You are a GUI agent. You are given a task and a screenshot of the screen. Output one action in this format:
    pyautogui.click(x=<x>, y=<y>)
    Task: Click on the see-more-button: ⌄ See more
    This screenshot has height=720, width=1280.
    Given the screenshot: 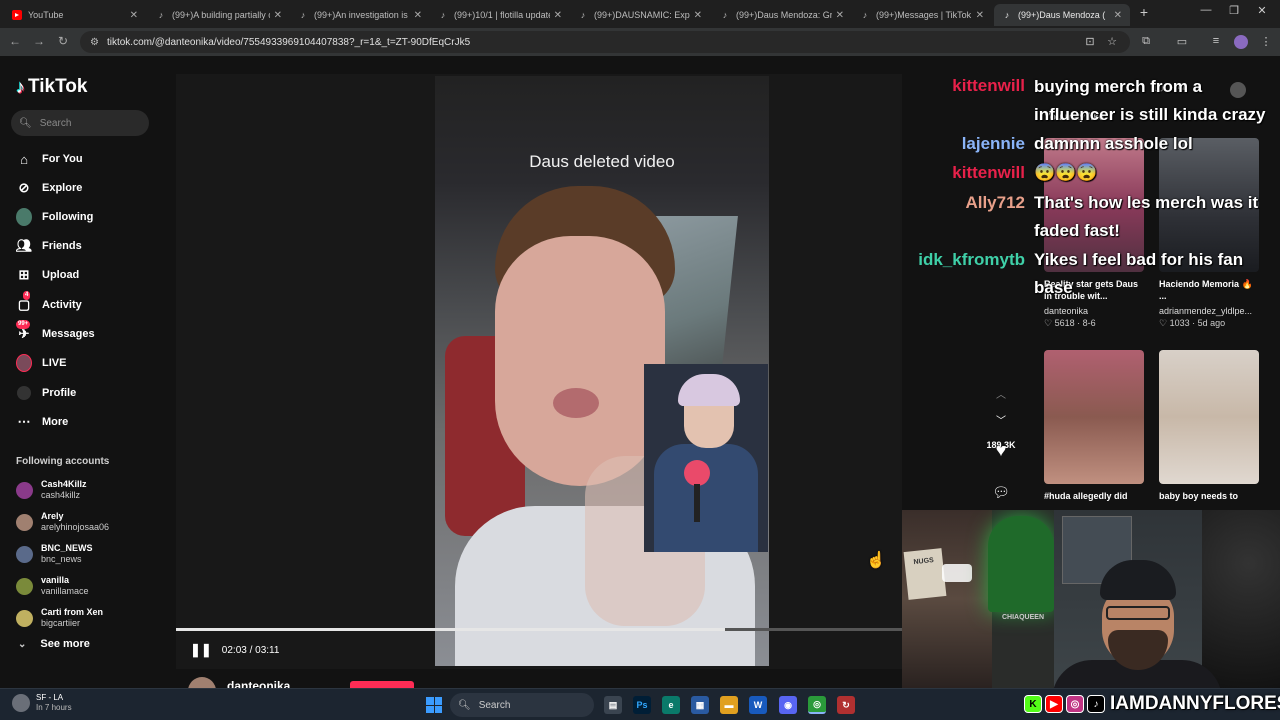 What is the action you would take?
    pyautogui.click(x=54, y=644)
    